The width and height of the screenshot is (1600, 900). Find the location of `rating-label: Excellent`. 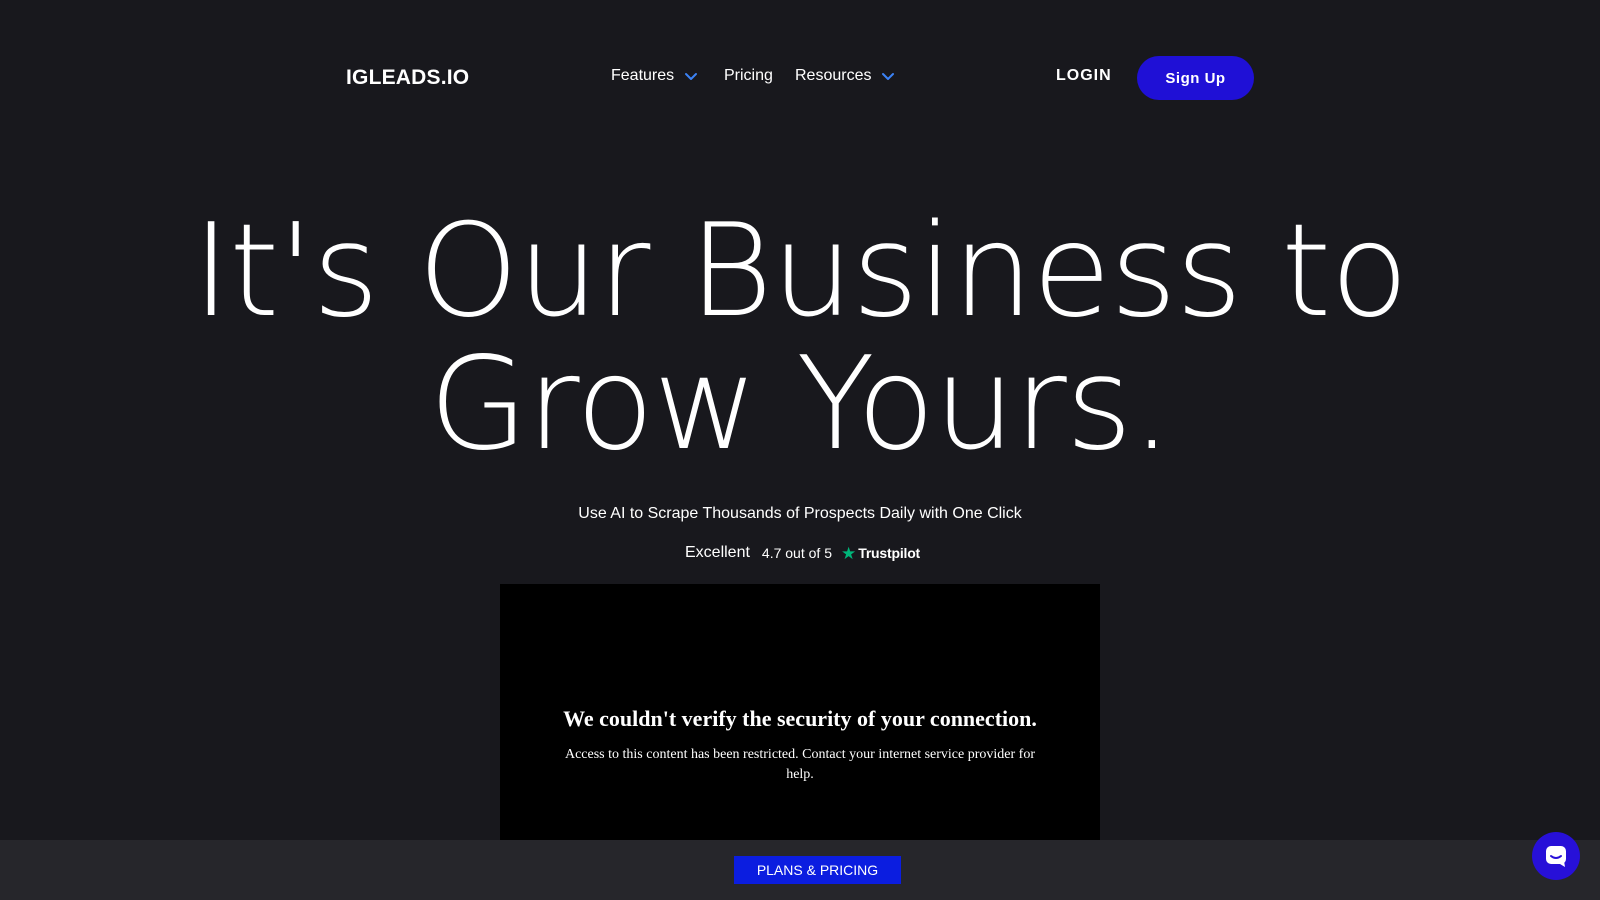

rating-label: Excellent is located at coordinates (717, 552).